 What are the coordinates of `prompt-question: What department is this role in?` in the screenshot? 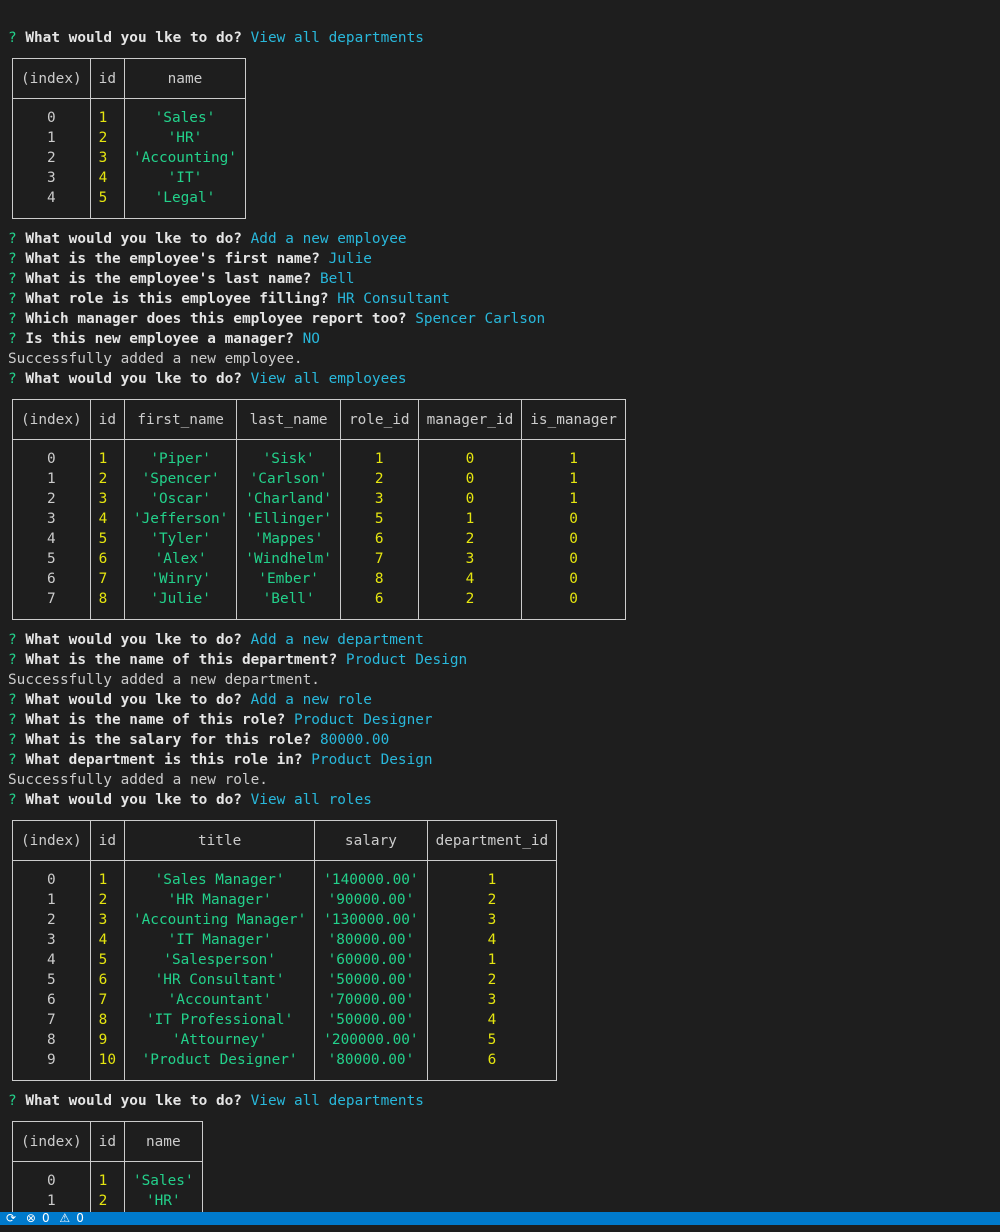 It's located at (164, 760).